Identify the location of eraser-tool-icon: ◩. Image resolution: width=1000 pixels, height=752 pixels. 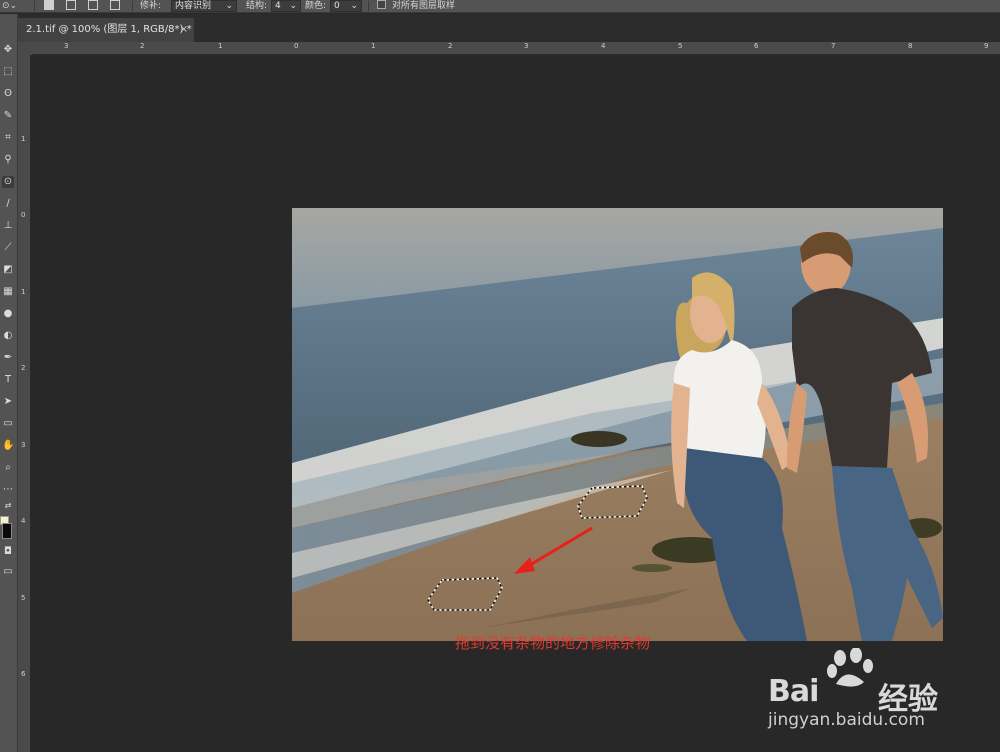
(8, 270).